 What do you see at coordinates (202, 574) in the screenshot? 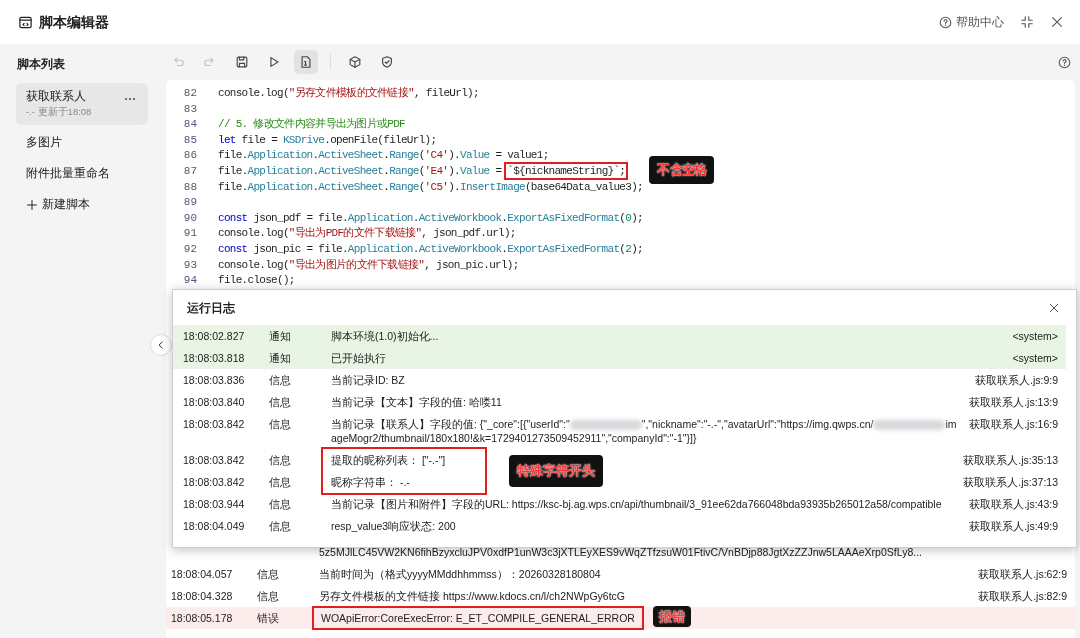
I see `log-time: 18:08:04.057` at bounding box center [202, 574].